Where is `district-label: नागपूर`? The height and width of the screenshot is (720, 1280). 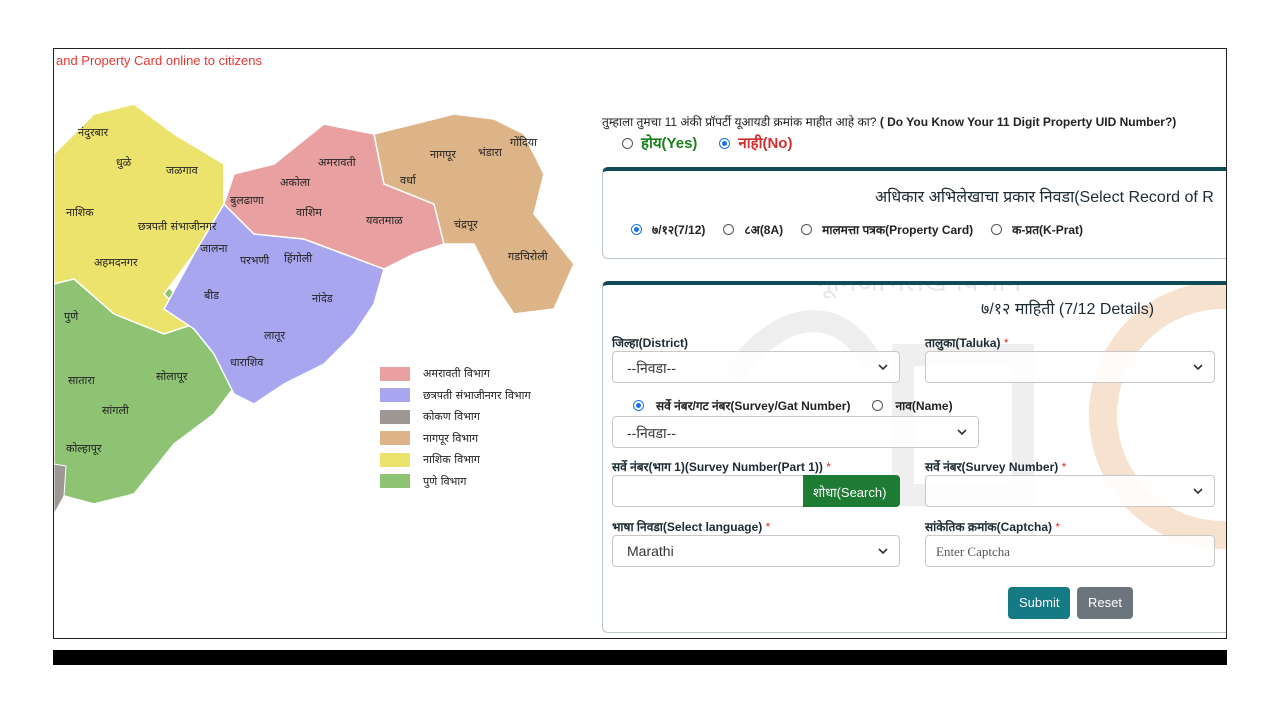
district-label: नागपूर is located at coordinates (443, 155).